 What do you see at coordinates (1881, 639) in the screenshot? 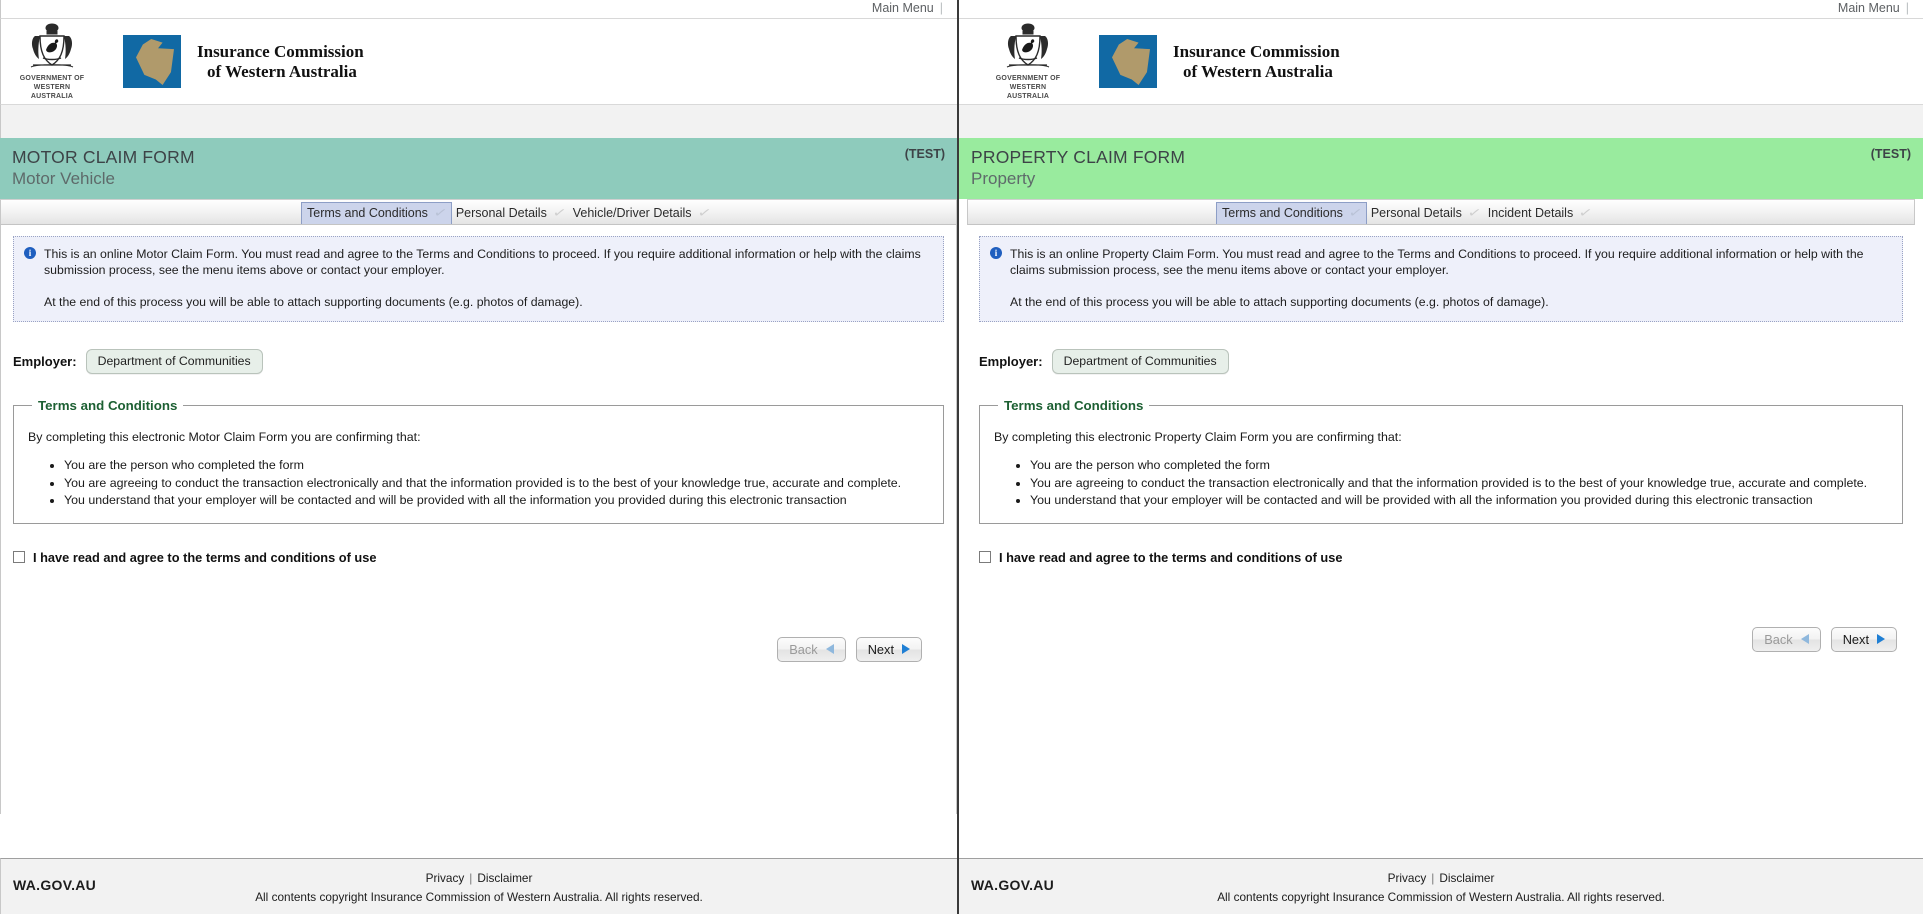
I see `arrow-right-icon` at bounding box center [1881, 639].